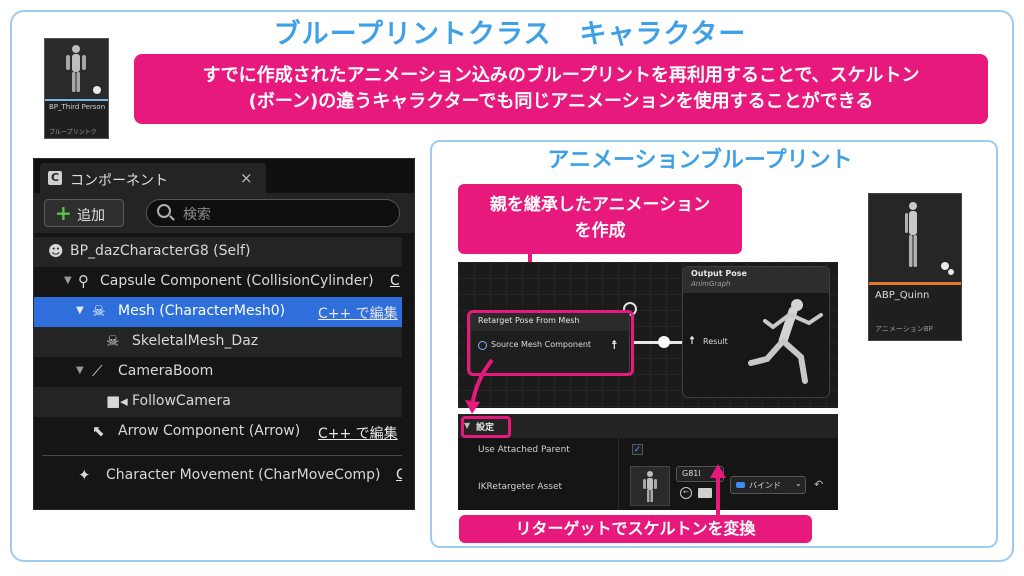 Image resolution: width=1024 pixels, height=576 pixels. I want to click on search-input: 検索, so click(273, 213).